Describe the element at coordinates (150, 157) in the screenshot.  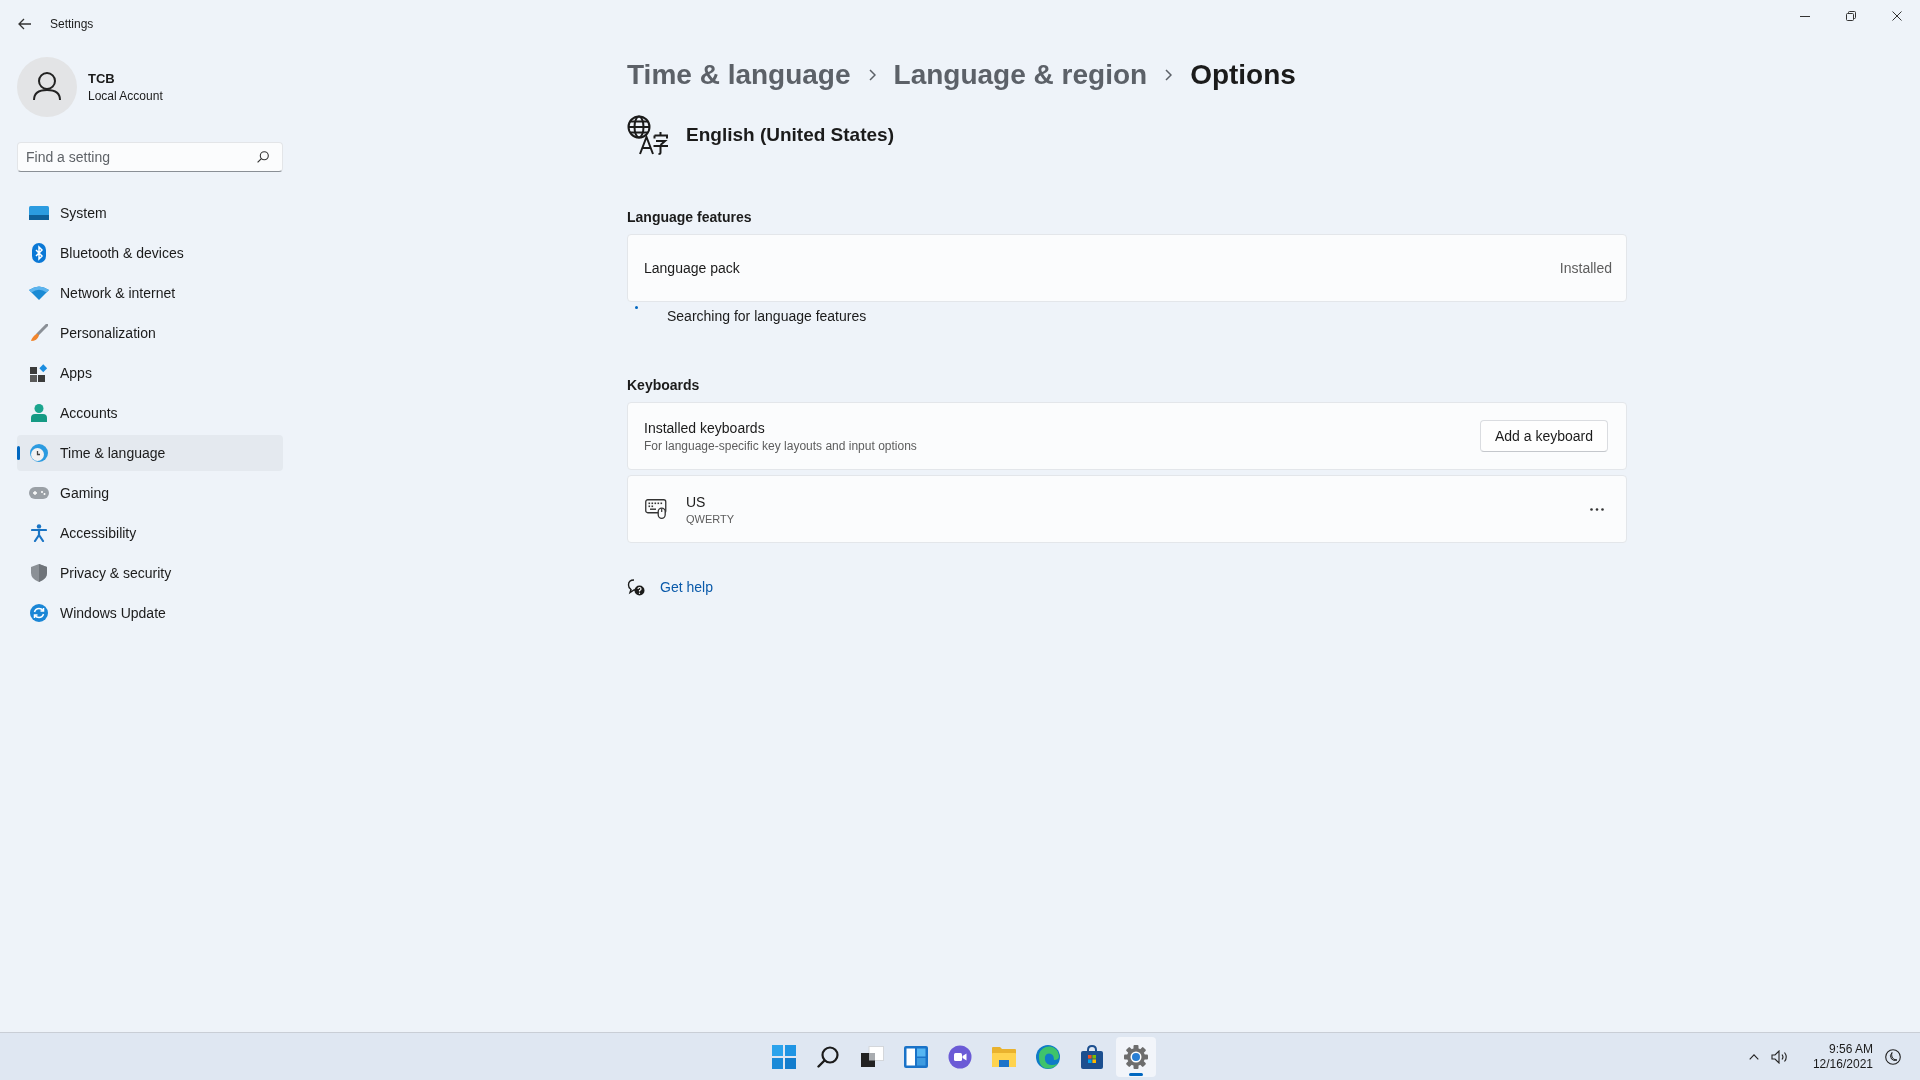
I see `search-field: Find a setting` at that location.